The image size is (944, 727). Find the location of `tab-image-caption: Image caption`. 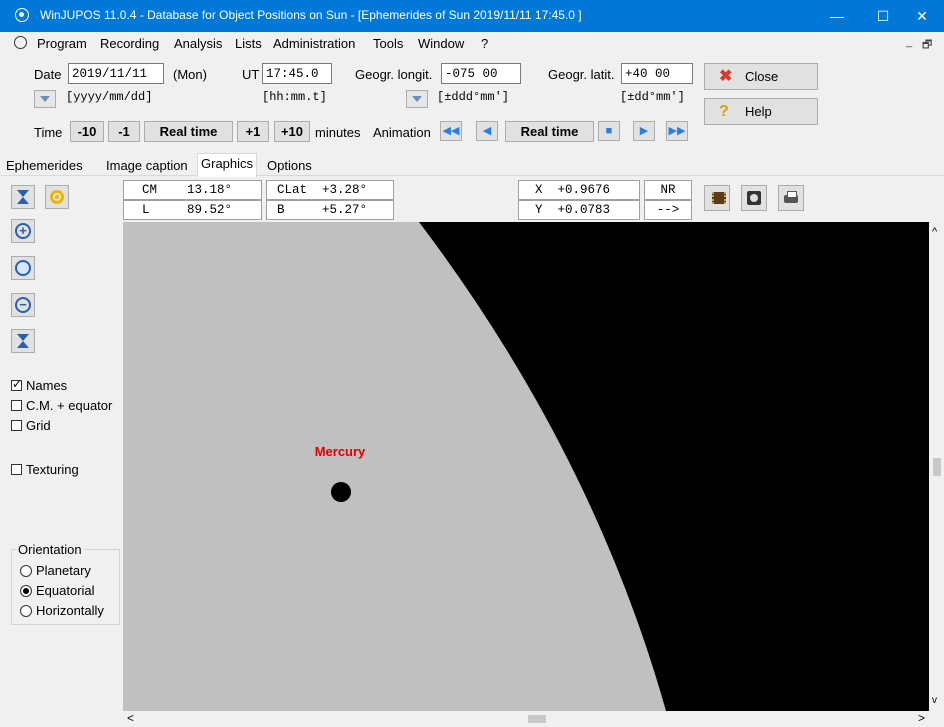

tab-image-caption: Image caption is located at coordinates (147, 166).